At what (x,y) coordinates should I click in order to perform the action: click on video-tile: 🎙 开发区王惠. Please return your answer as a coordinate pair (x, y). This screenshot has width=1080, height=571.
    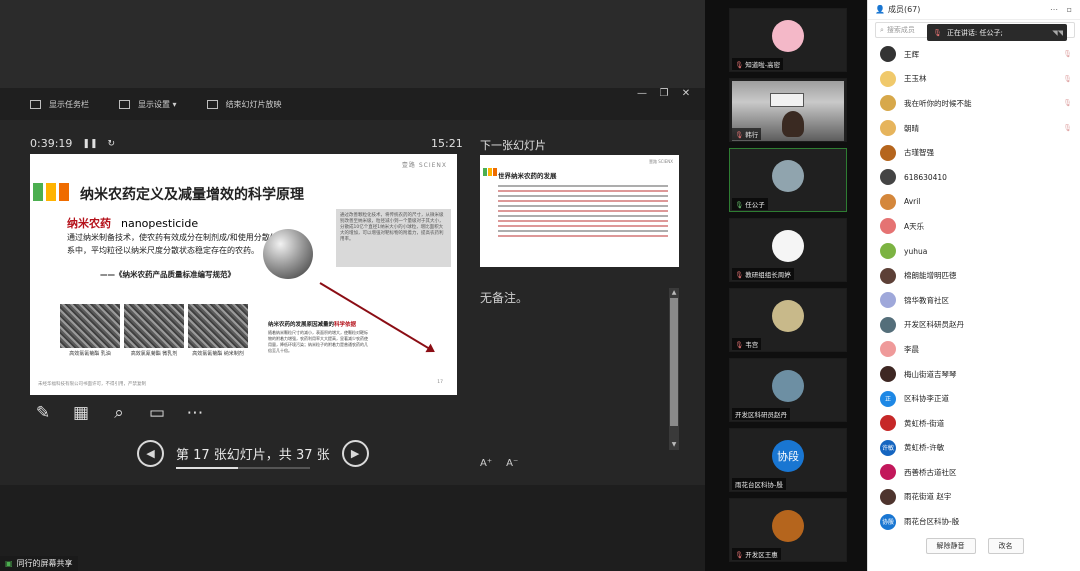
    Looking at the image, I should click on (788, 530).